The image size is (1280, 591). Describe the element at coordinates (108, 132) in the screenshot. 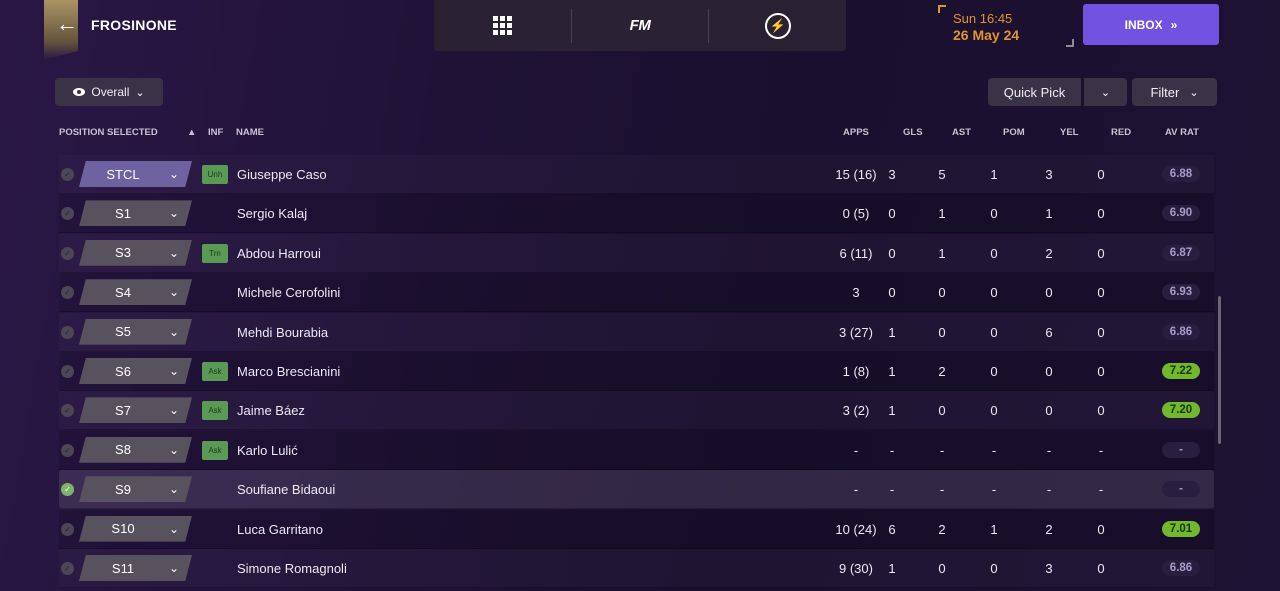

I see `header-position: POSITION SELECTED` at that location.